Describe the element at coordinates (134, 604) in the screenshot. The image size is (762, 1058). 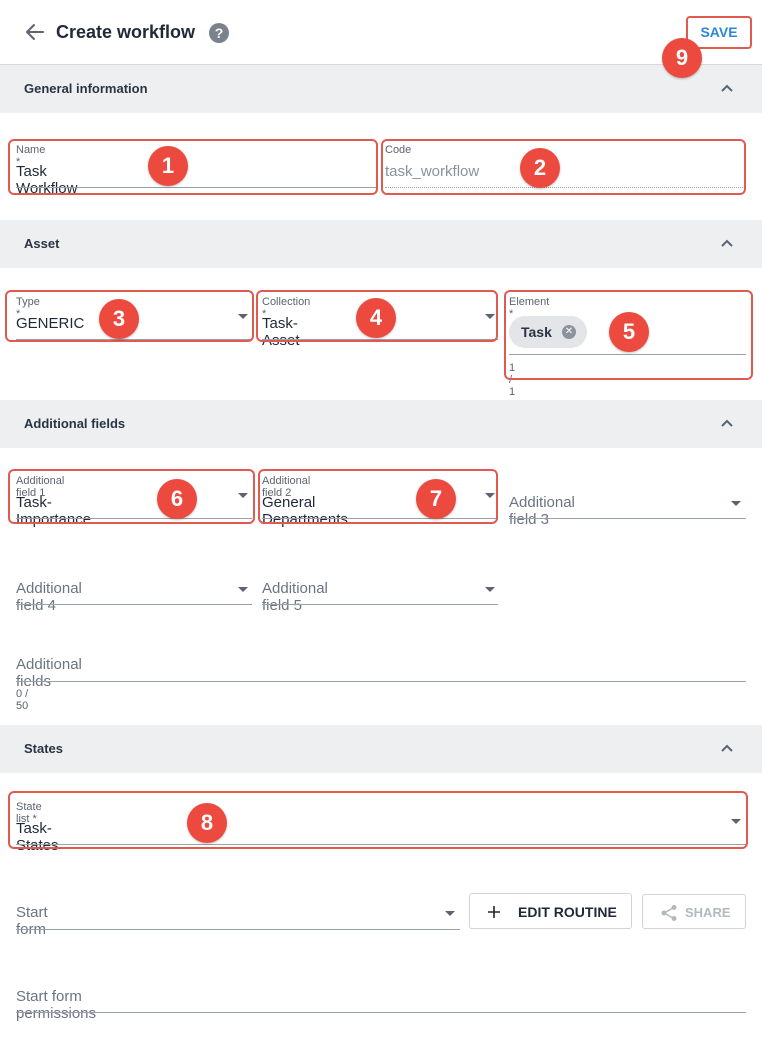
I see `additional-field-4-underline` at that location.